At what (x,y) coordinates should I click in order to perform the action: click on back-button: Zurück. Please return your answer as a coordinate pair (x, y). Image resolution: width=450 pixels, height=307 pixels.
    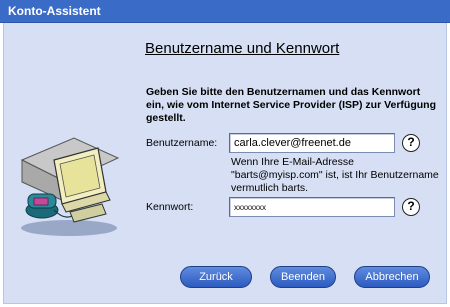
    Looking at the image, I should click on (216, 277).